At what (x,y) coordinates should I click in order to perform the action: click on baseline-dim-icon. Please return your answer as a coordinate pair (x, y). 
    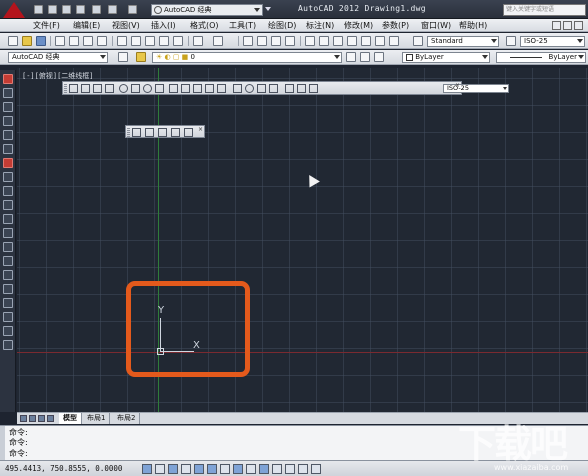
    Looking at the image, I should click on (185, 88).